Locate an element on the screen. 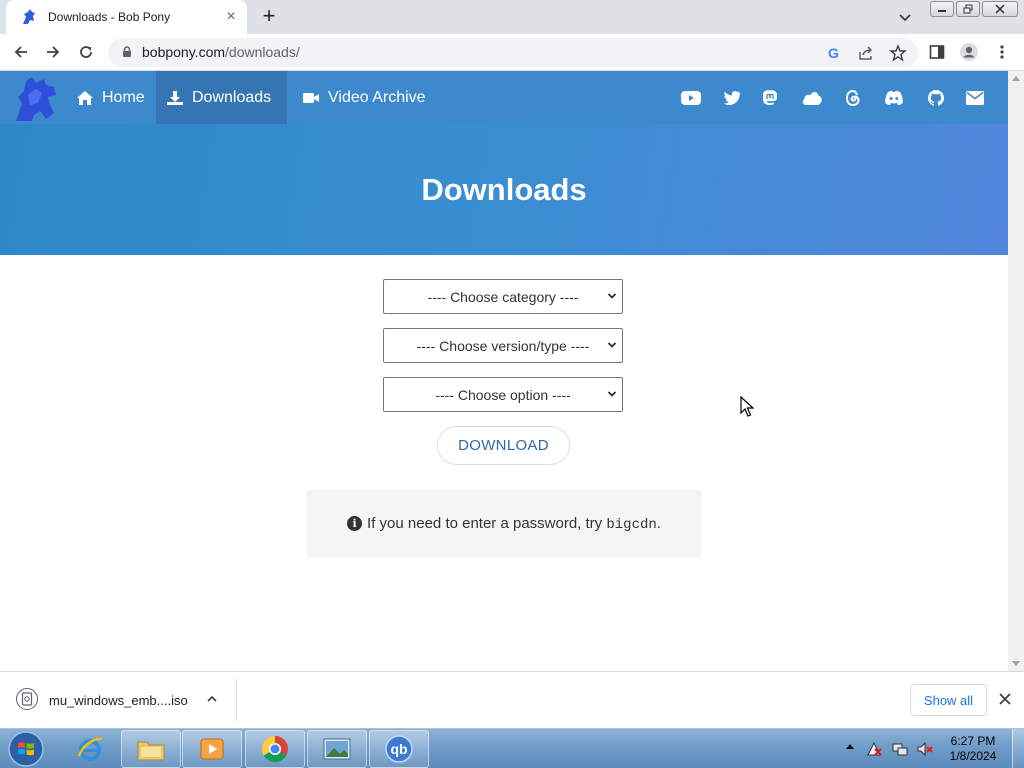  video-camera-icon is located at coordinates (311, 97).